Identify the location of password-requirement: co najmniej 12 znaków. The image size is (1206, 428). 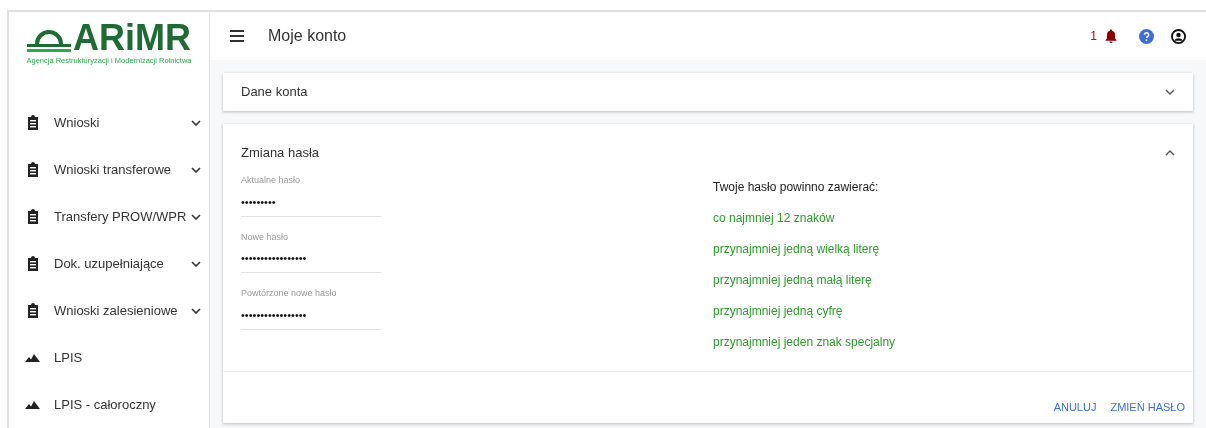
(774, 218).